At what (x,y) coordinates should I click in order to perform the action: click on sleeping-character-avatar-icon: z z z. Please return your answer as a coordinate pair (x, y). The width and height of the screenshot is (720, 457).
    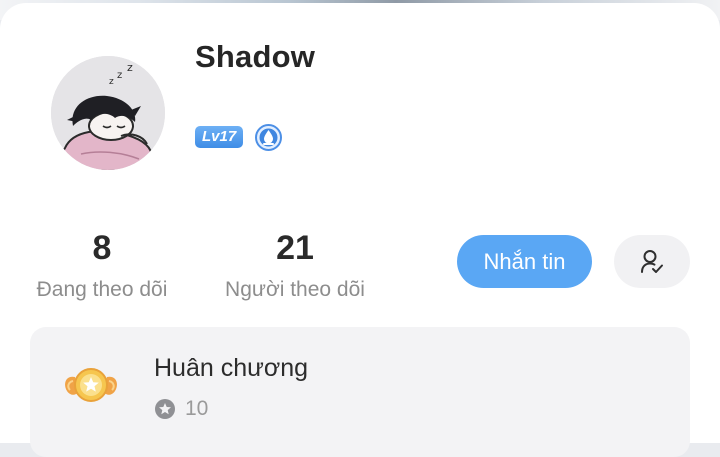
    Looking at the image, I should click on (108, 113).